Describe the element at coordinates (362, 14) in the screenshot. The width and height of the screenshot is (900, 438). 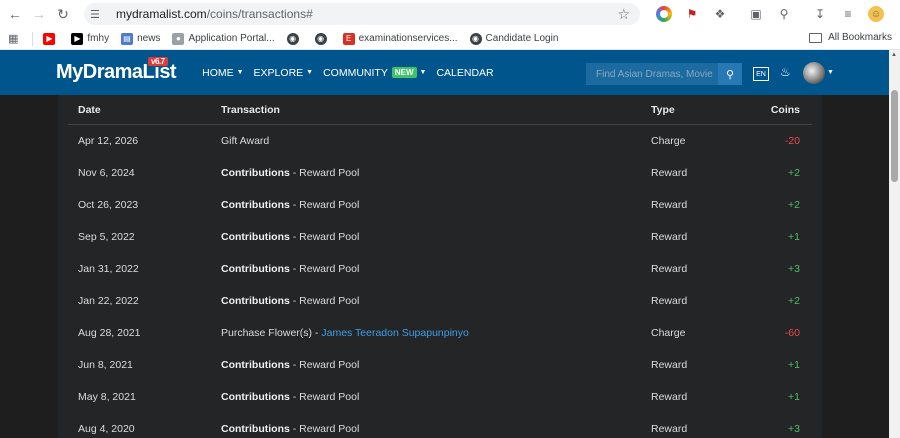
I see `address-bar: ☰ mydramalist.com/coins/transactions# ☆` at that location.